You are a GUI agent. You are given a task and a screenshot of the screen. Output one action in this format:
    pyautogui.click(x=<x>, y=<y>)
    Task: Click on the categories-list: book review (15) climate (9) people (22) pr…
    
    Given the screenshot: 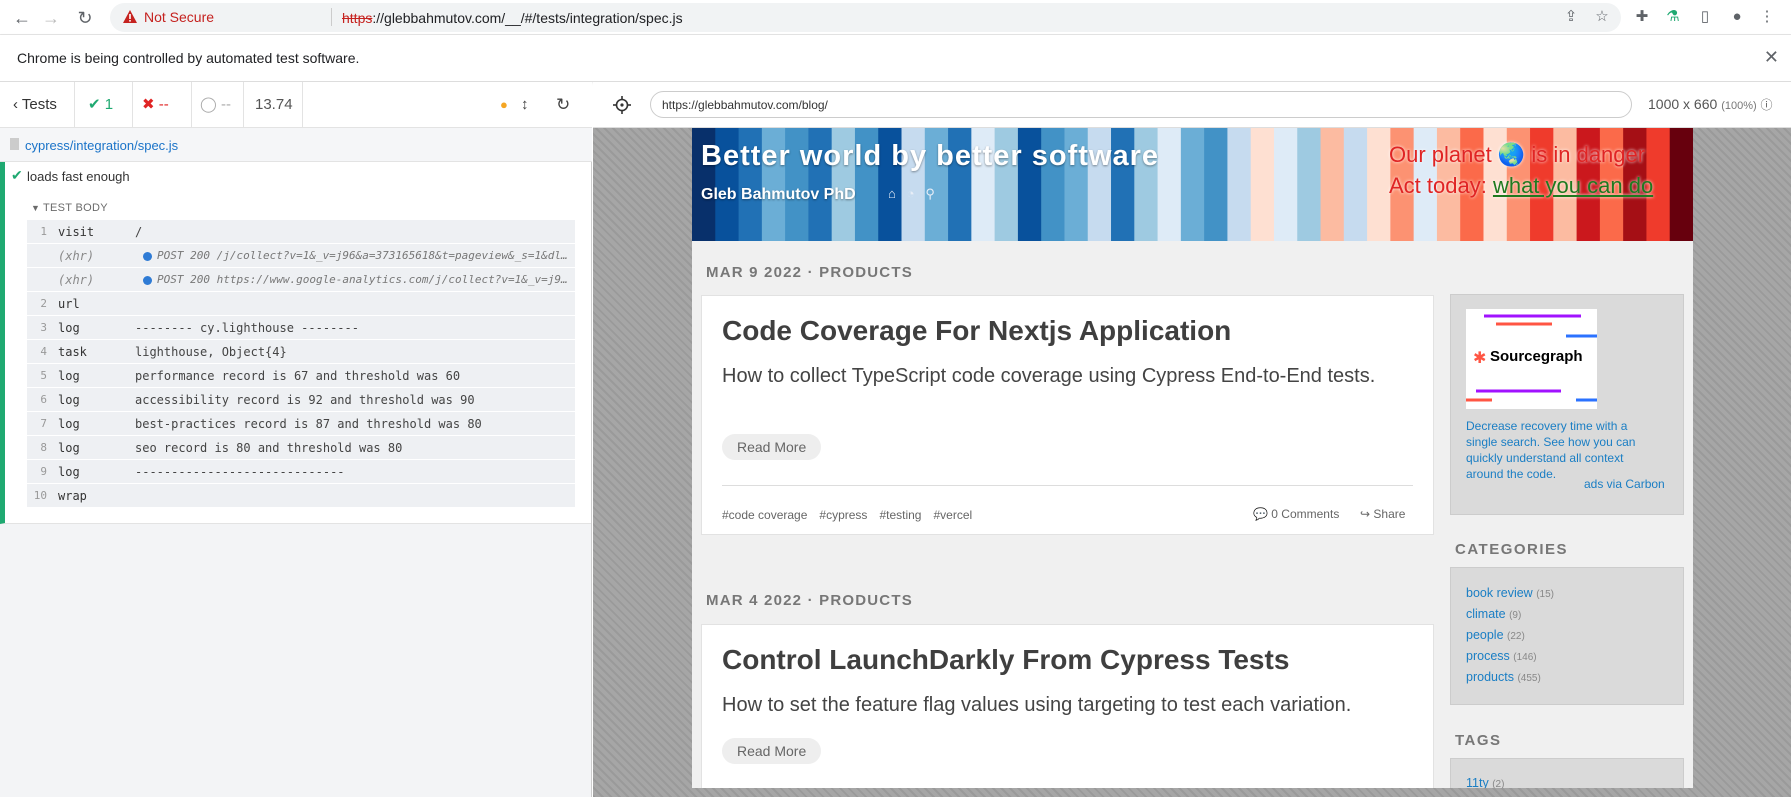 What is the action you would take?
    pyautogui.click(x=1567, y=636)
    